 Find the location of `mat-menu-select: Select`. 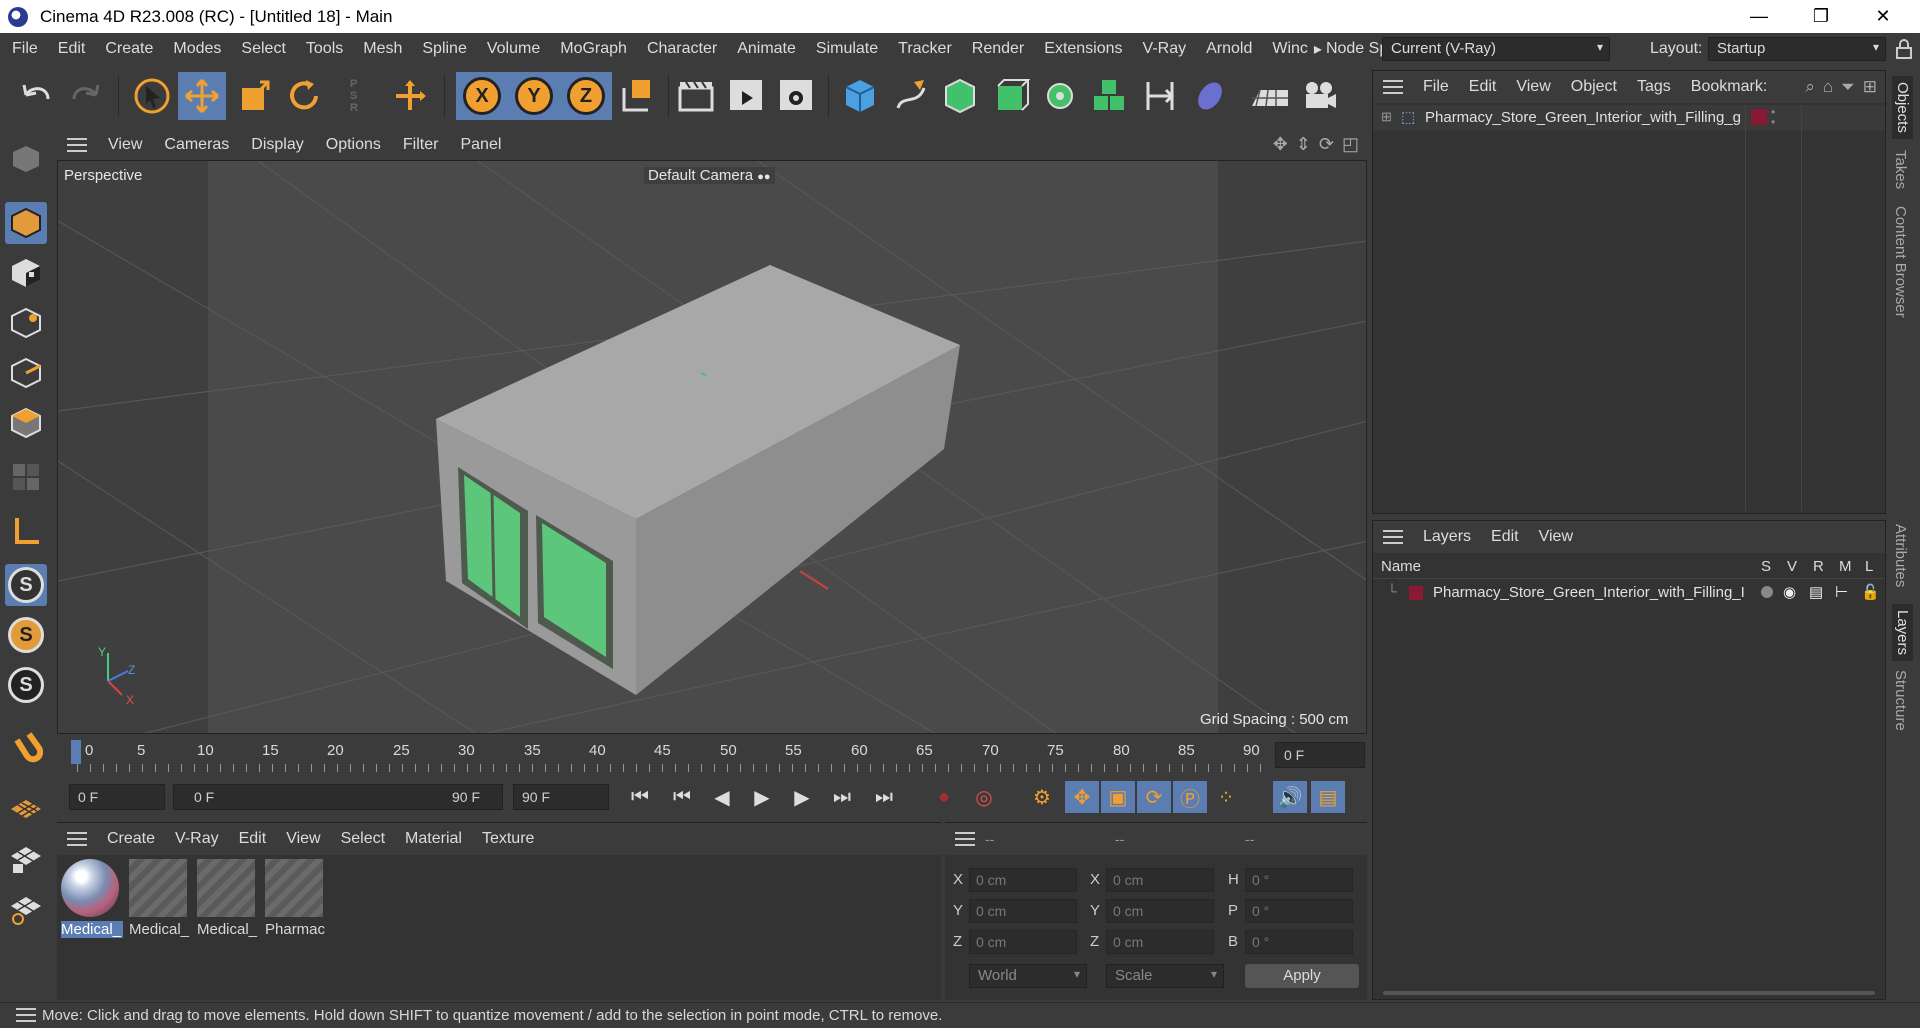

mat-menu-select: Select is located at coordinates (363, 839).